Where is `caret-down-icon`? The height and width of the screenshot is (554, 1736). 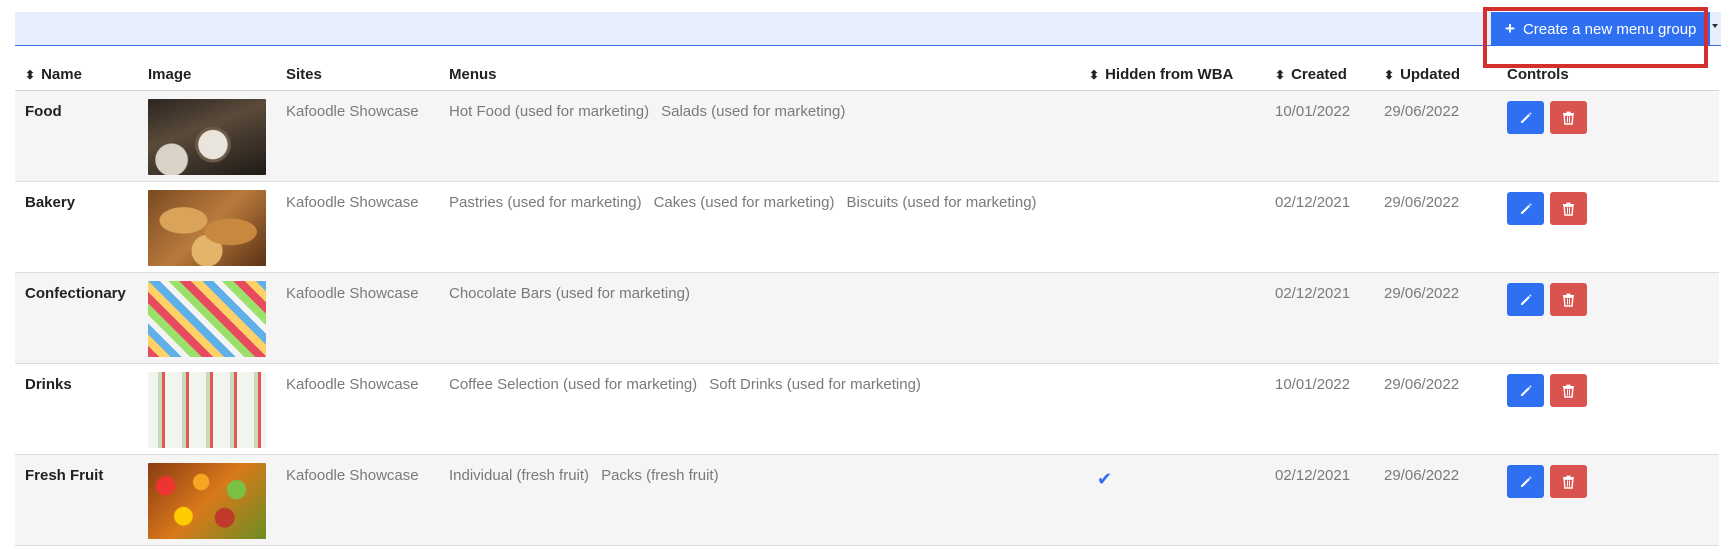 caret-down-icon is located at coordinates (1715, 26).